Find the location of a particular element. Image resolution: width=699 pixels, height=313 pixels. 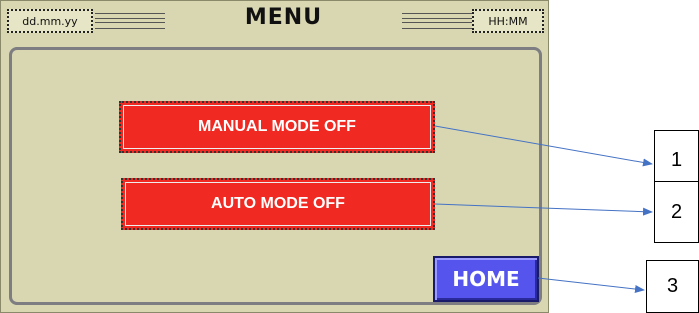

date-display: dd.mm.yy is located at coordinates (50, 21).